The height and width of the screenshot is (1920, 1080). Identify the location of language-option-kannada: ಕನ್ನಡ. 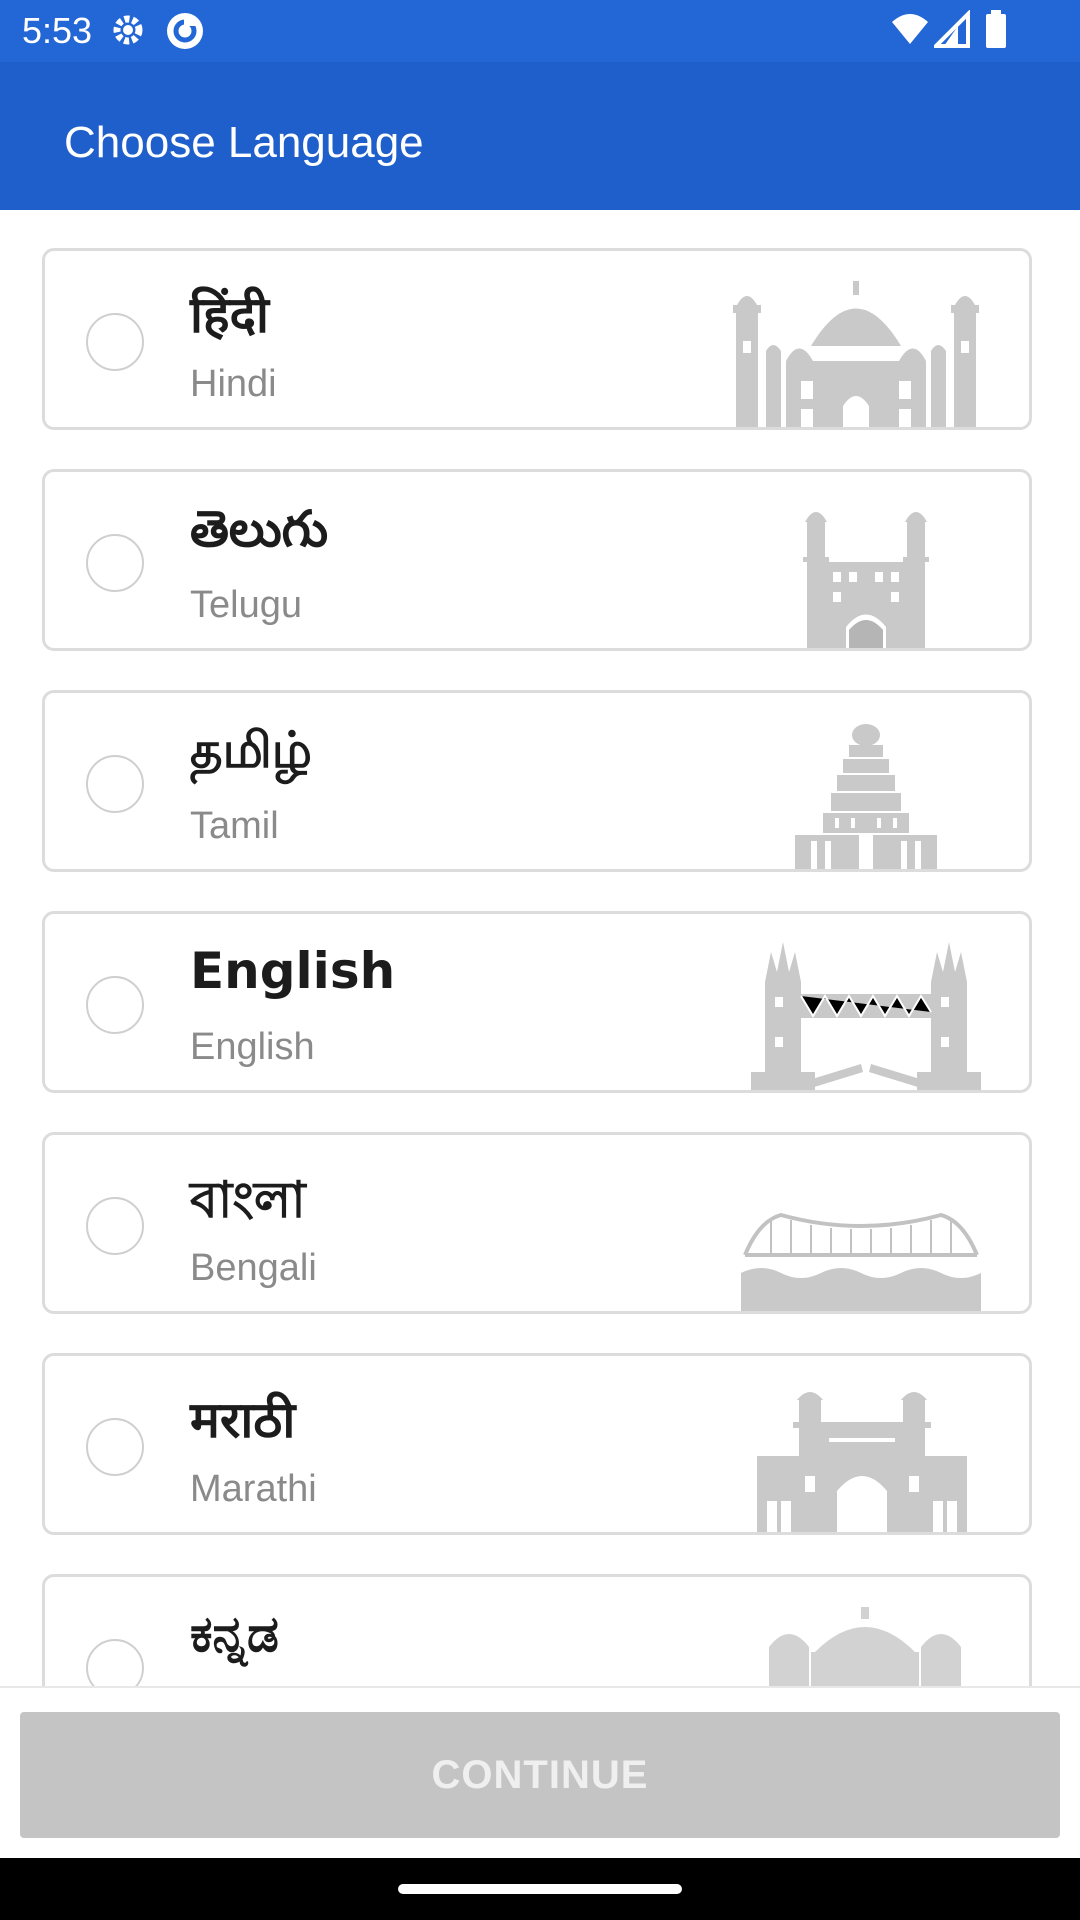
(537, 1630).